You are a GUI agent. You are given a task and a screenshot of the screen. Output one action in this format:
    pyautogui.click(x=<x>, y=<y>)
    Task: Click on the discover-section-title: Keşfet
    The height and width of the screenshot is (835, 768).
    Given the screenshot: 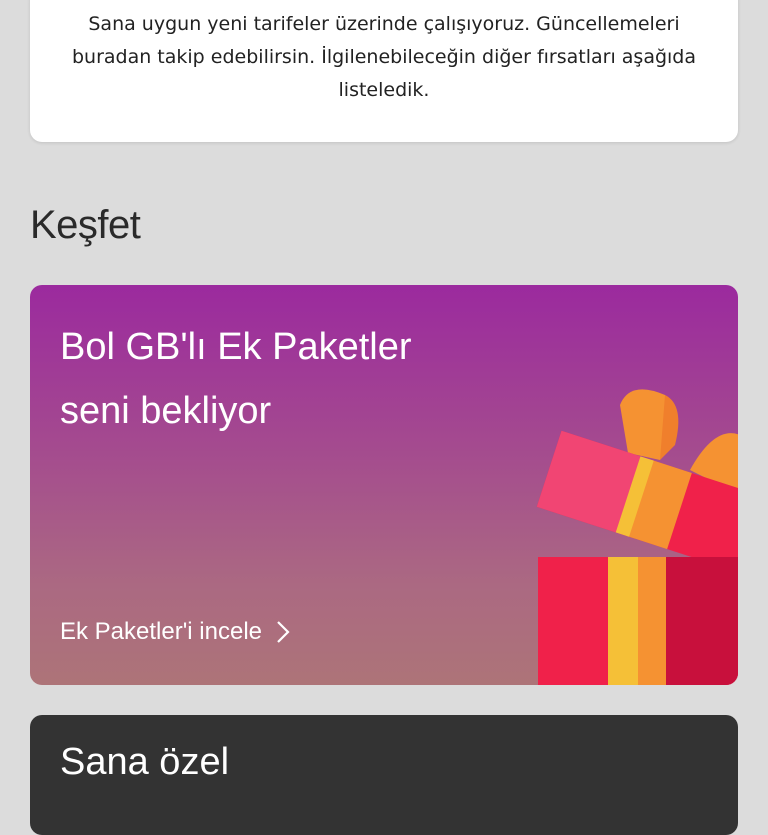 What is the action you would take?
    pyautogui.click(x=85, y=225)
    